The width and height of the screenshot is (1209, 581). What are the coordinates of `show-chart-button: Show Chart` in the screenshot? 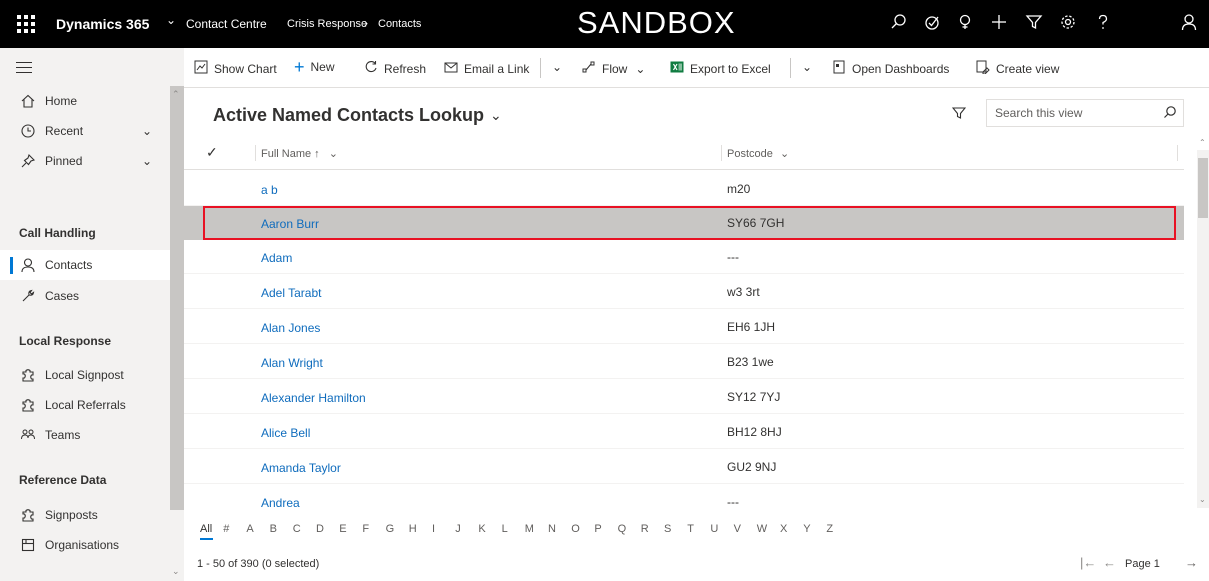 It's located at (235, 68).